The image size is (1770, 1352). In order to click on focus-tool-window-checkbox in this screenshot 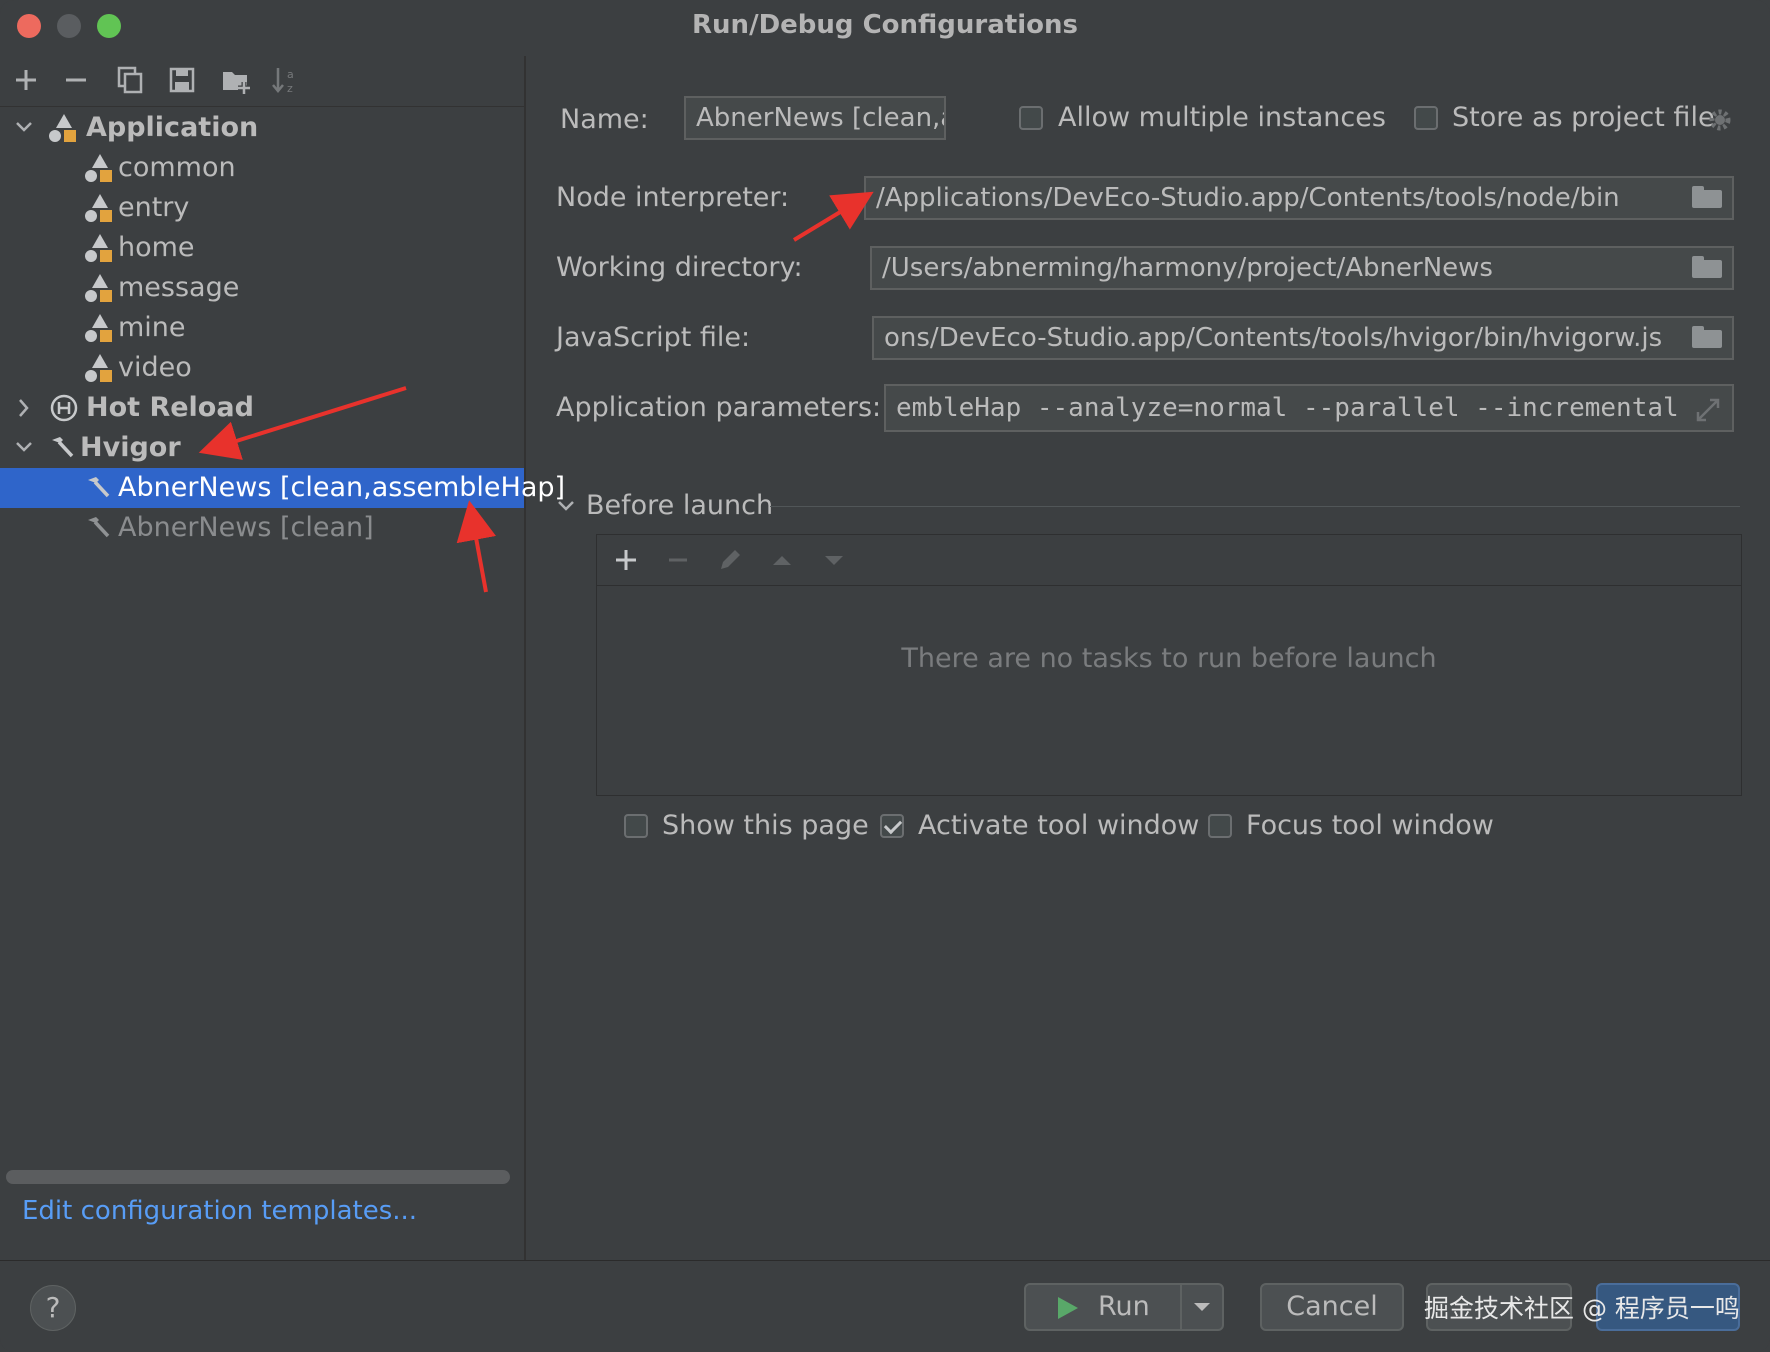, I will do `click(1220, 826)`.